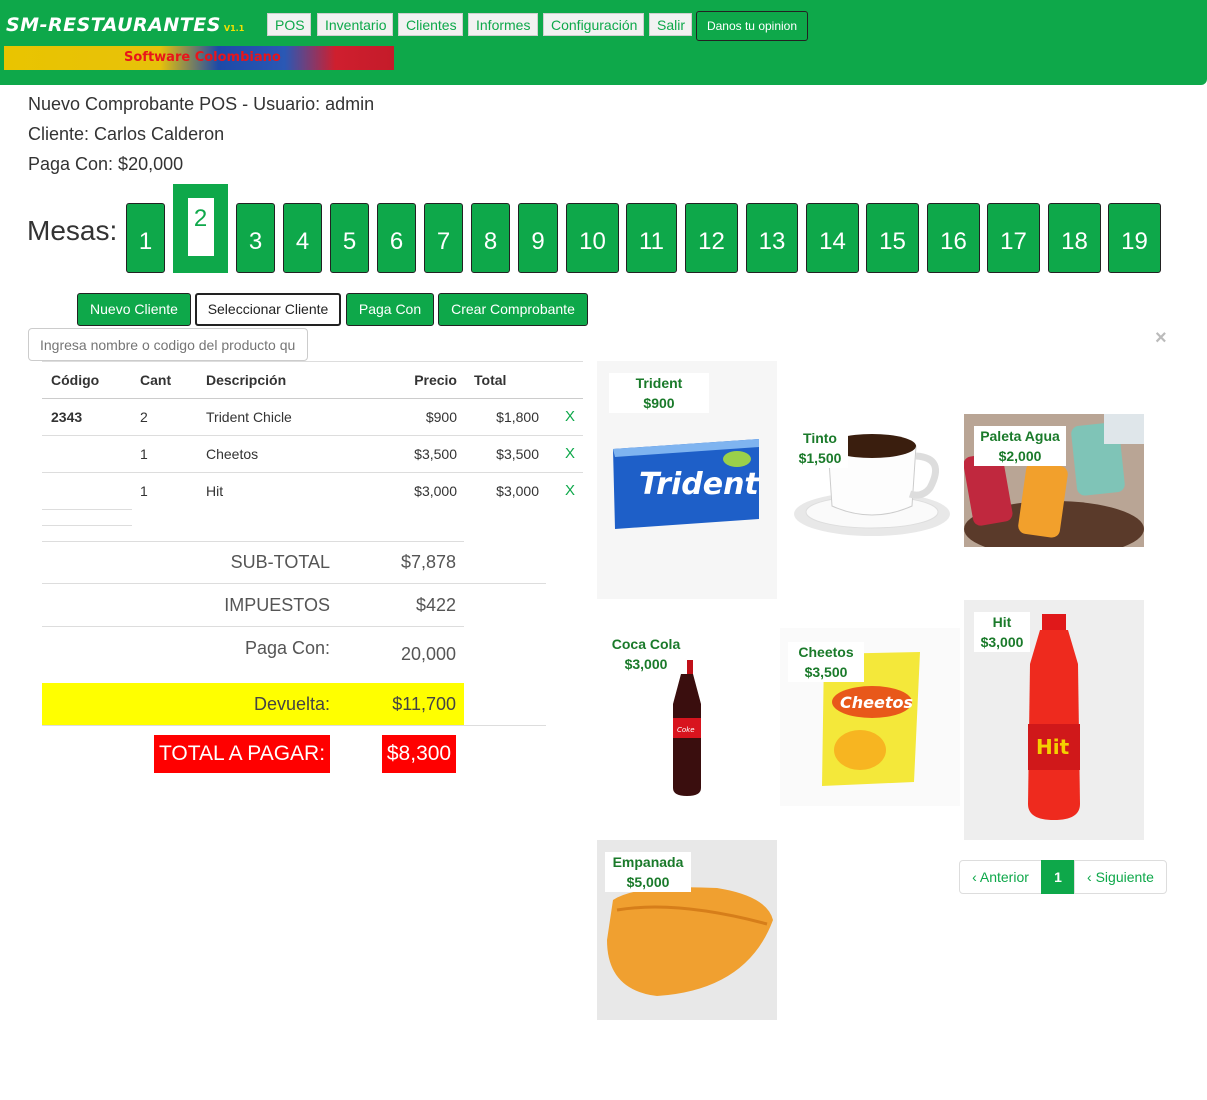 This screenshot has height=1100, width=1207. Describe the element at coordinates (291, 704) in the screenshot. I see `devuelta-label: Devuelta:` at that location.